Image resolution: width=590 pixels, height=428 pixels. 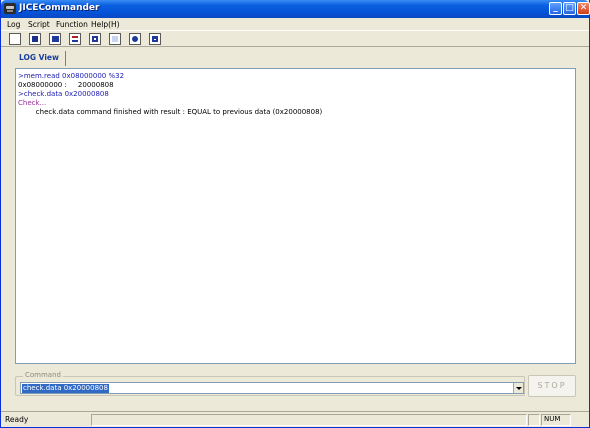 What do you see at coordinates (552, 419) in the screenshot?
I see `status-num: NUM` at bounding box center [552, 419].